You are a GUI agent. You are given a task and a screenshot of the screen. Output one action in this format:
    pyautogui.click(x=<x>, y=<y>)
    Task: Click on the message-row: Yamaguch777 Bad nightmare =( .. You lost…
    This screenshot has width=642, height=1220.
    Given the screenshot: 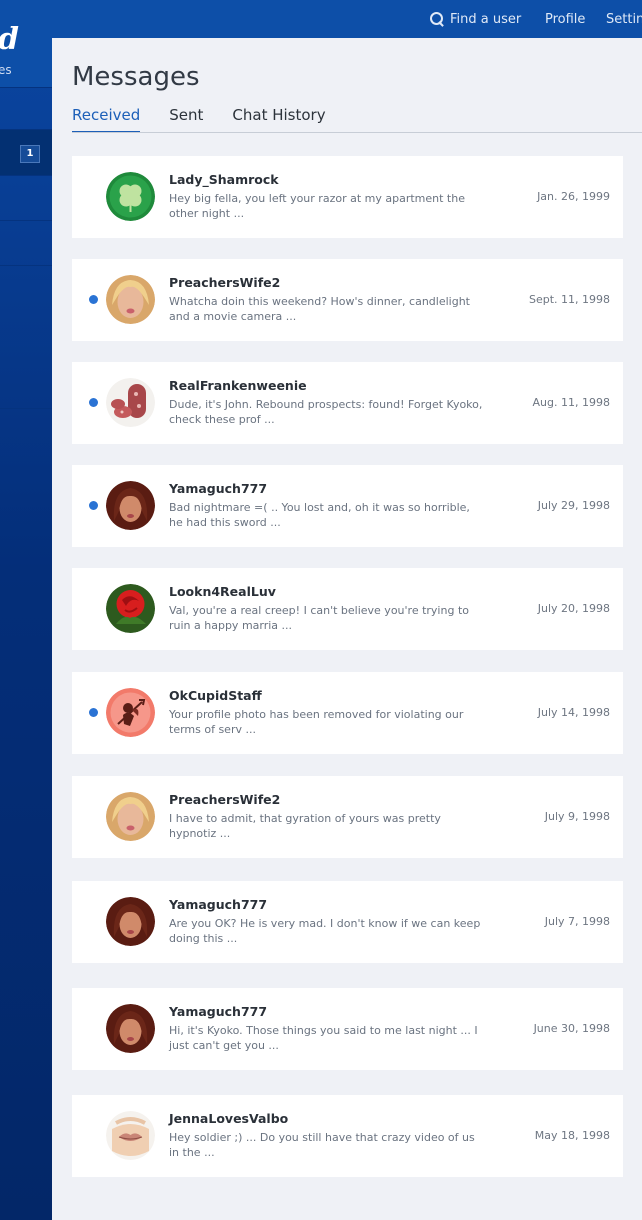 What is the action you would take?
    pyautogui.click(x=347, y=506)
    